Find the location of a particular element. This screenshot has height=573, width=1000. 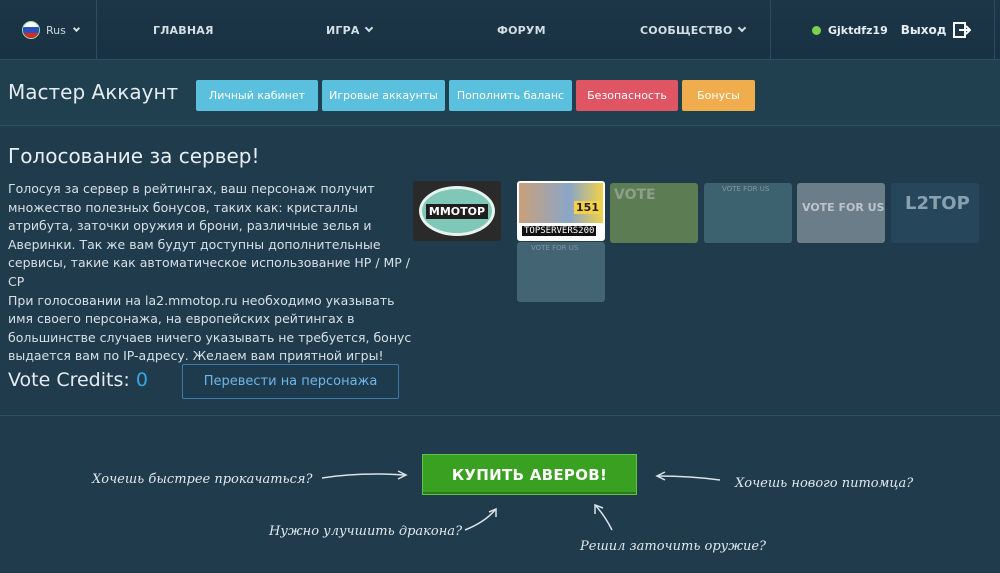

nav-item-home: ГЛАВНАЯ is located at coordinates (183, 30).